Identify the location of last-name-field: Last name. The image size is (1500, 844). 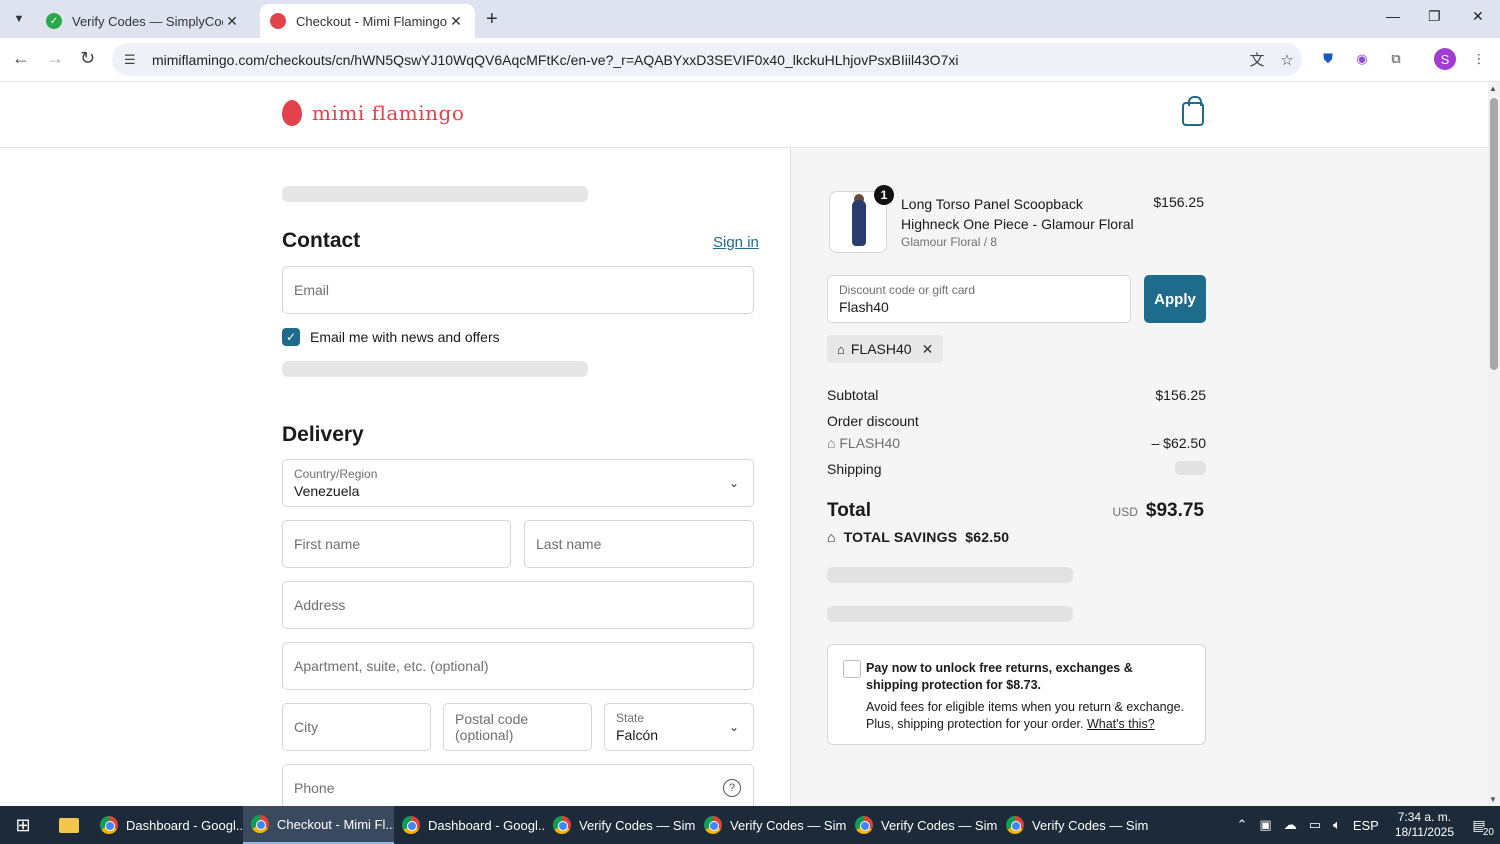
(639, 544).